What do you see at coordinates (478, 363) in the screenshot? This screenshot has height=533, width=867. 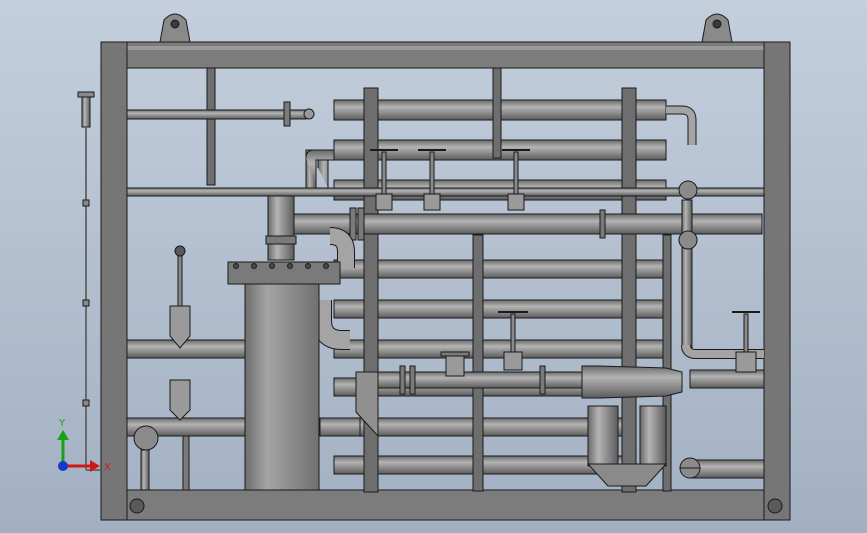 I see `exchanger-support-mid` at bounding box center [478, 363].